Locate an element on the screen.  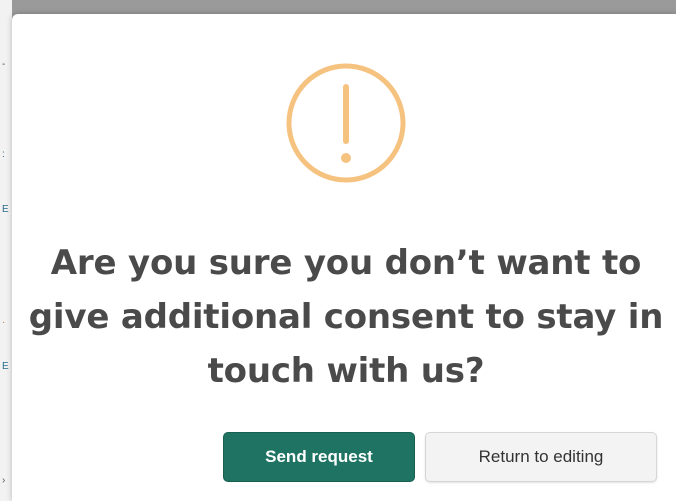
return-to-editing-button: Return to editing is located at coordinates (541, 457).